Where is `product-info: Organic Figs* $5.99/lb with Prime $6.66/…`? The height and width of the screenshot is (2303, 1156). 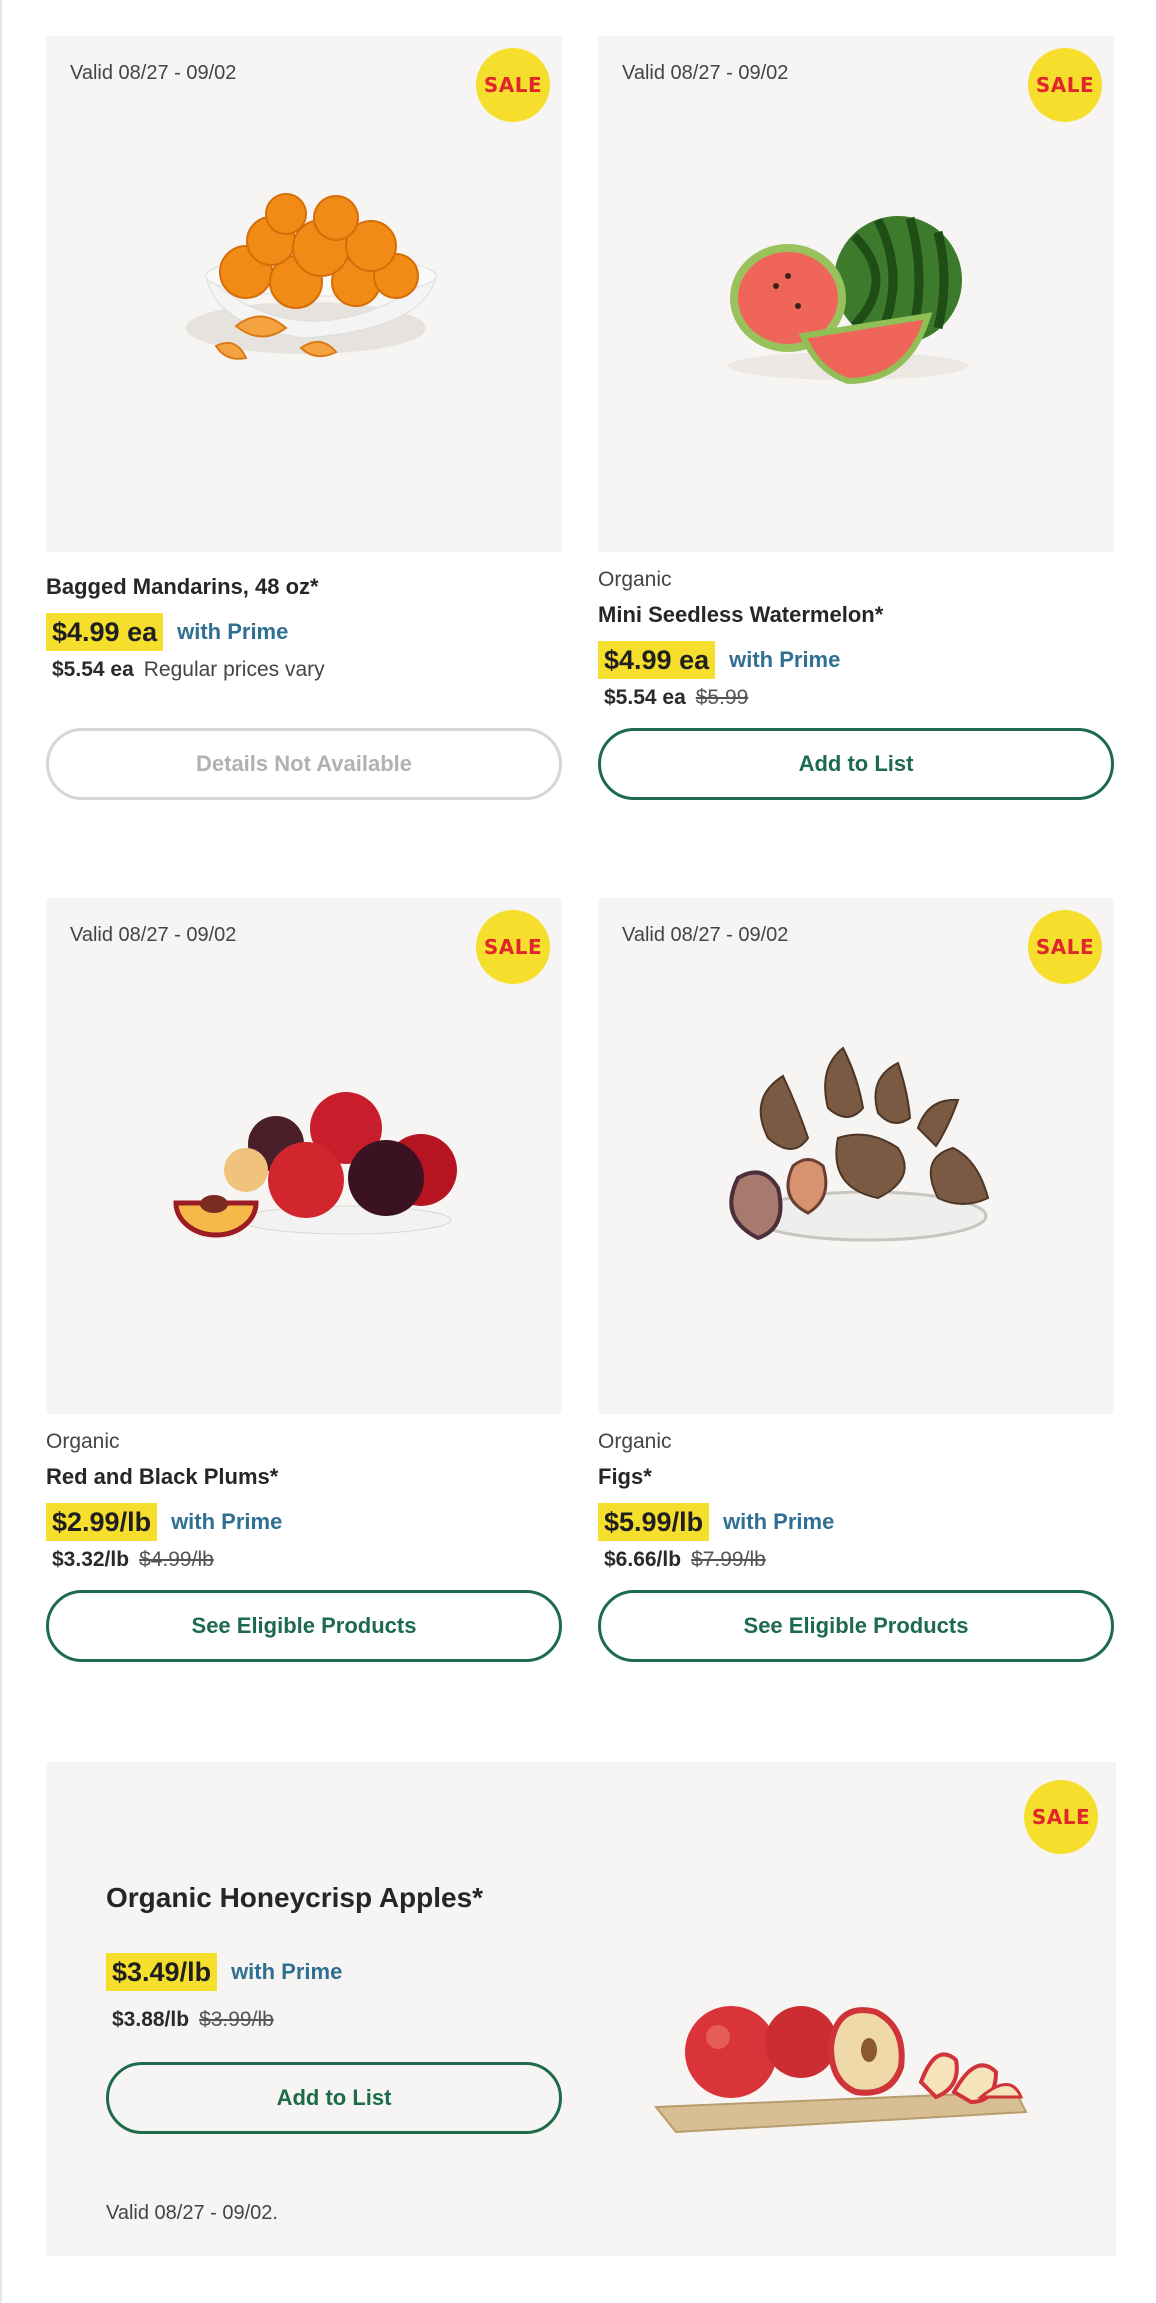 product-info: Organic Figs* $5.99/lb with Prime $6.66/… is located at coordinates (856, 1493).